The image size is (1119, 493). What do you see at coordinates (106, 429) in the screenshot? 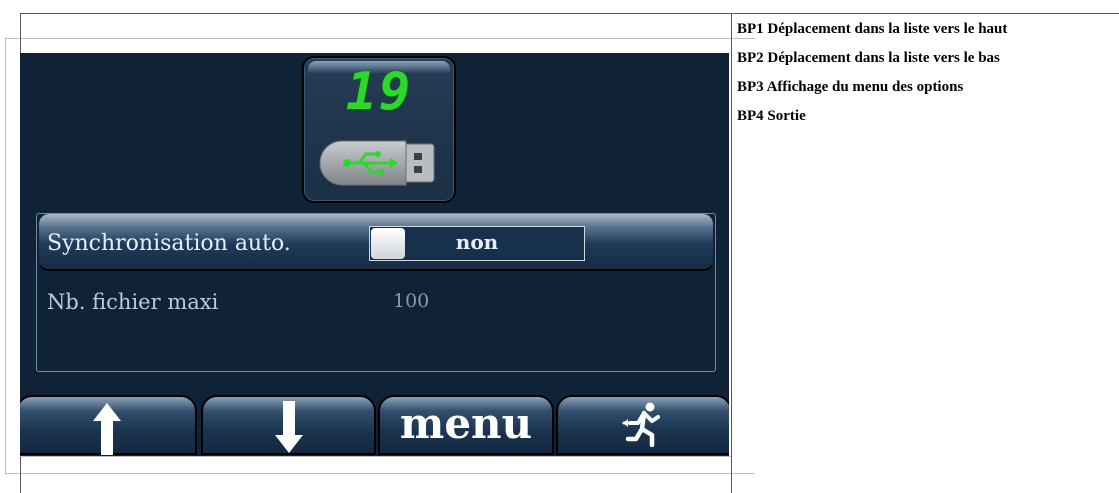
I see `arrow-up-icon` at bounding box center [106, 429].